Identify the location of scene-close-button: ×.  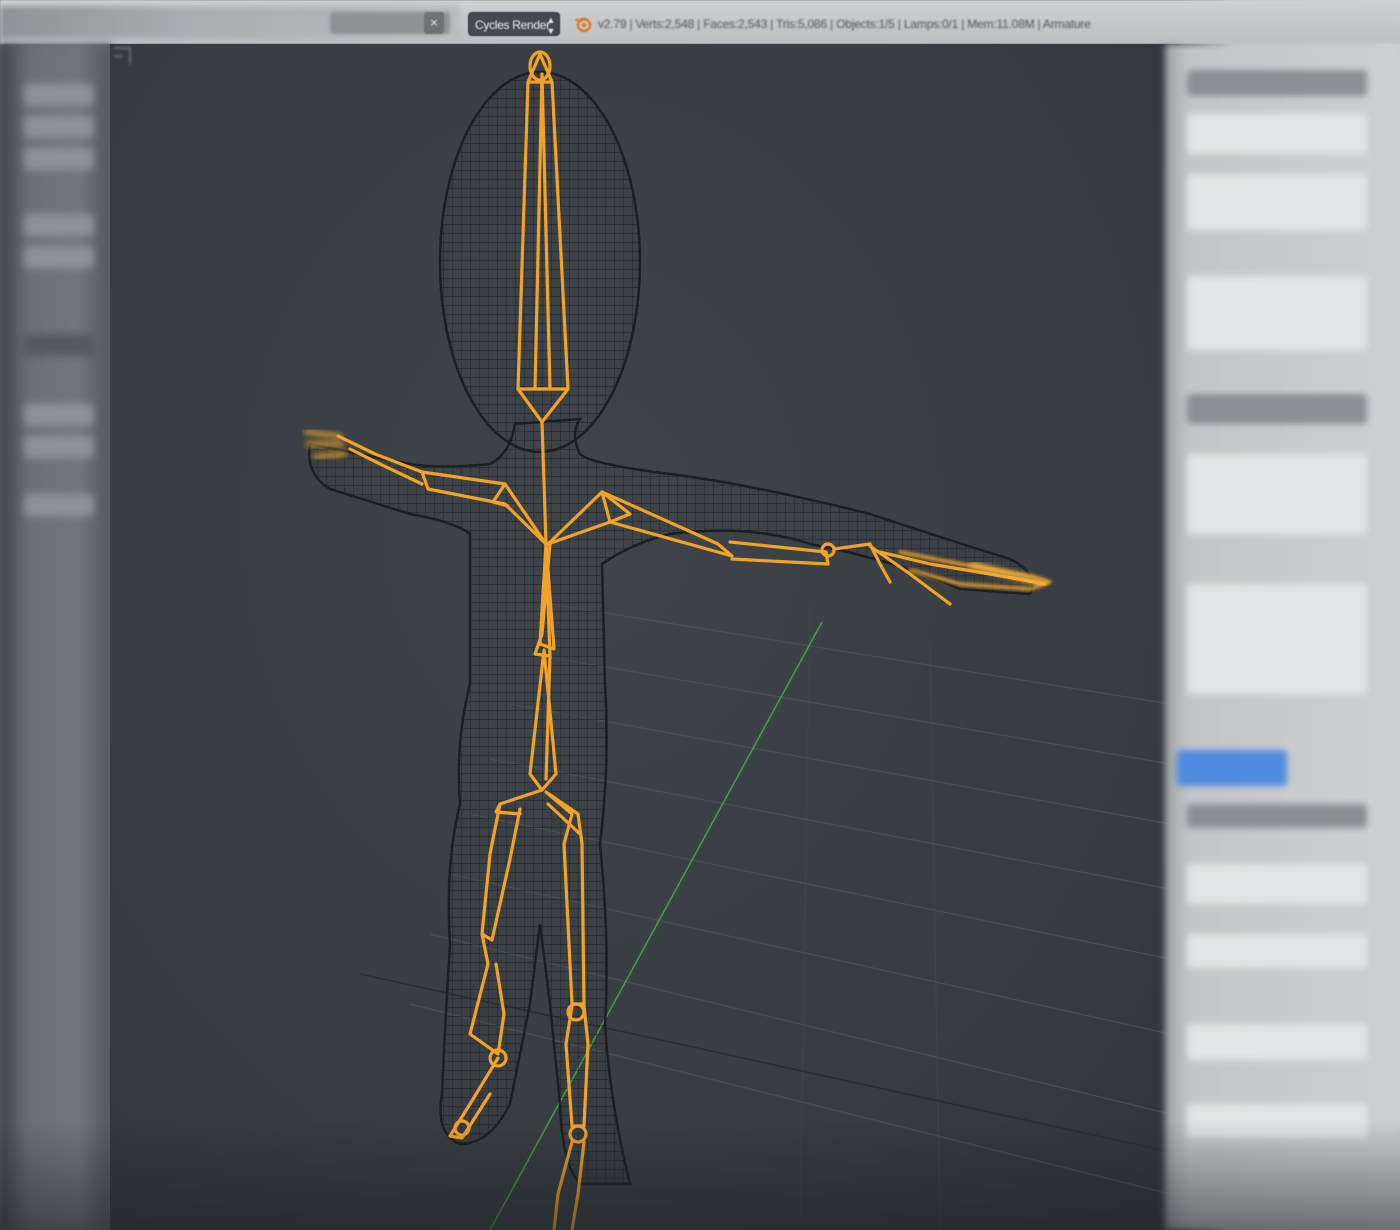
(434, 23).